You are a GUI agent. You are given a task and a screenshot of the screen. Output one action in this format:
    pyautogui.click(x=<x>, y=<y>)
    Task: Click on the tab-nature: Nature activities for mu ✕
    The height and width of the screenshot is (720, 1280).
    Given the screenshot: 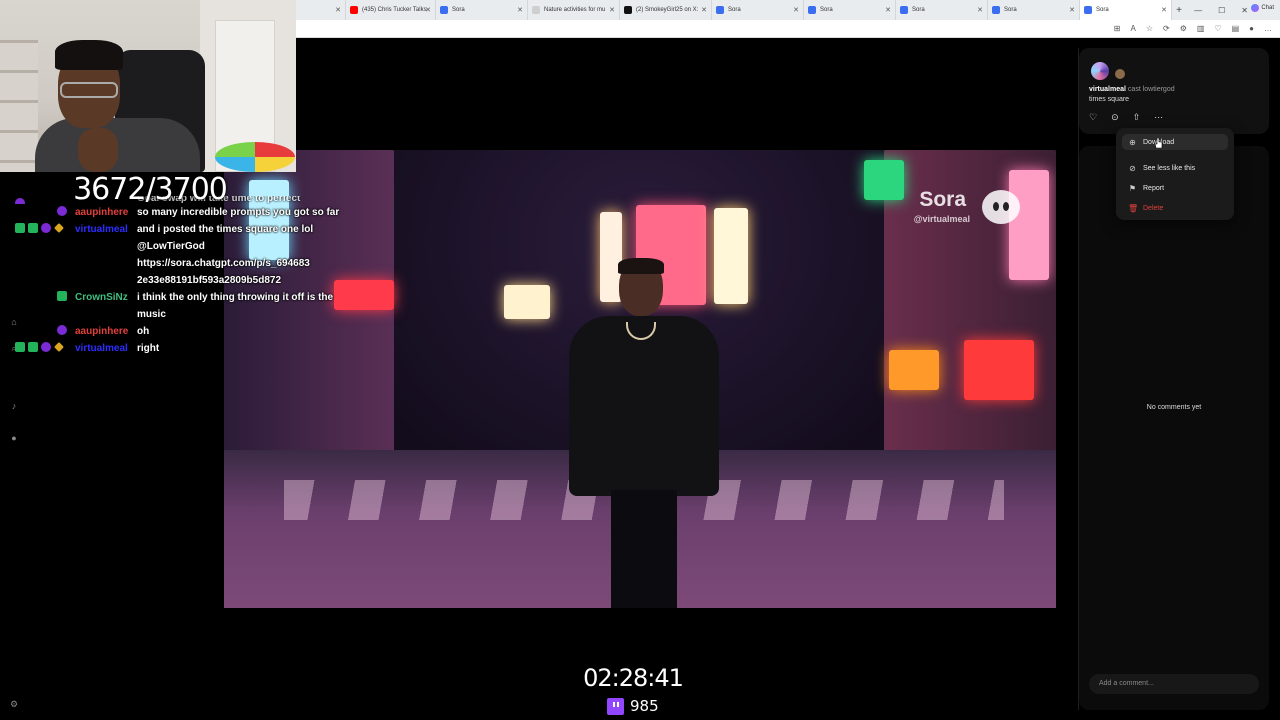 What is the action you would take?
    pyautogui.click(x=574, y=10)
    